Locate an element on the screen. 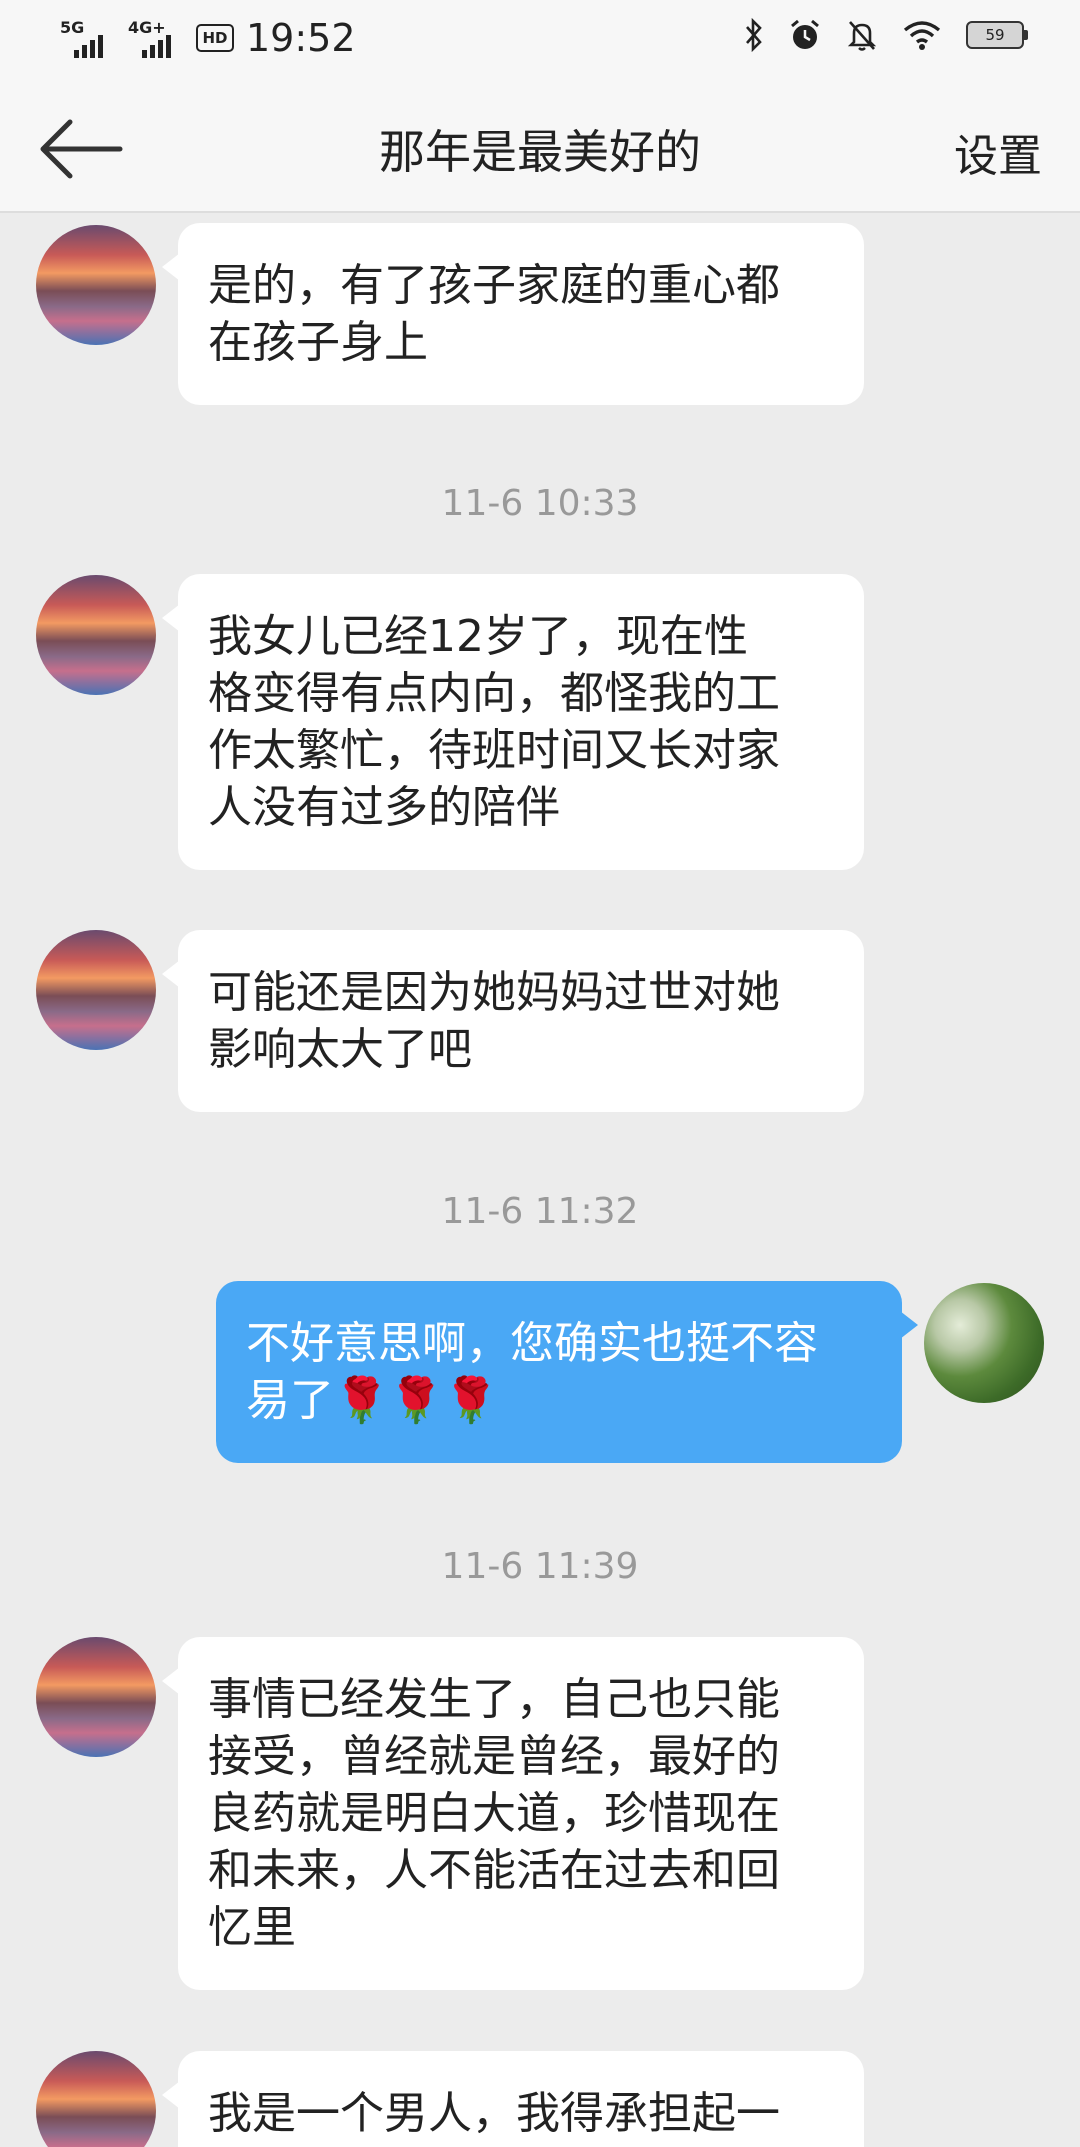 The width and height of the screenshot is (1080, 2147). back-button is located at coordinates (81, 149).